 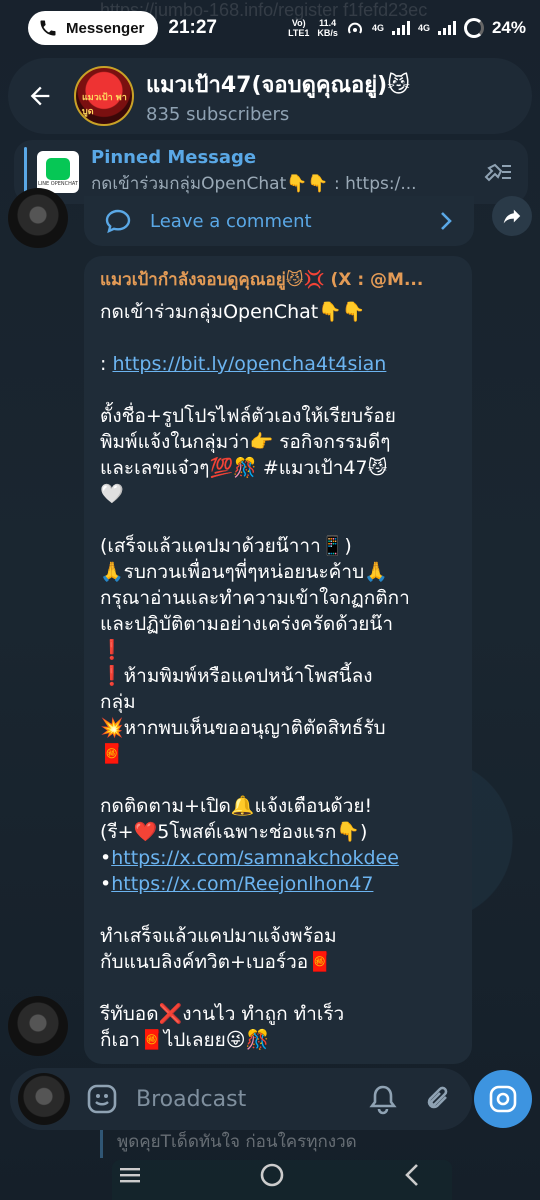 I want to click on post-line: ตั้งชื่อ+รูปโปรไฟล์ตัวเองให้เรียบร้อย, so click(x=248, y=416).